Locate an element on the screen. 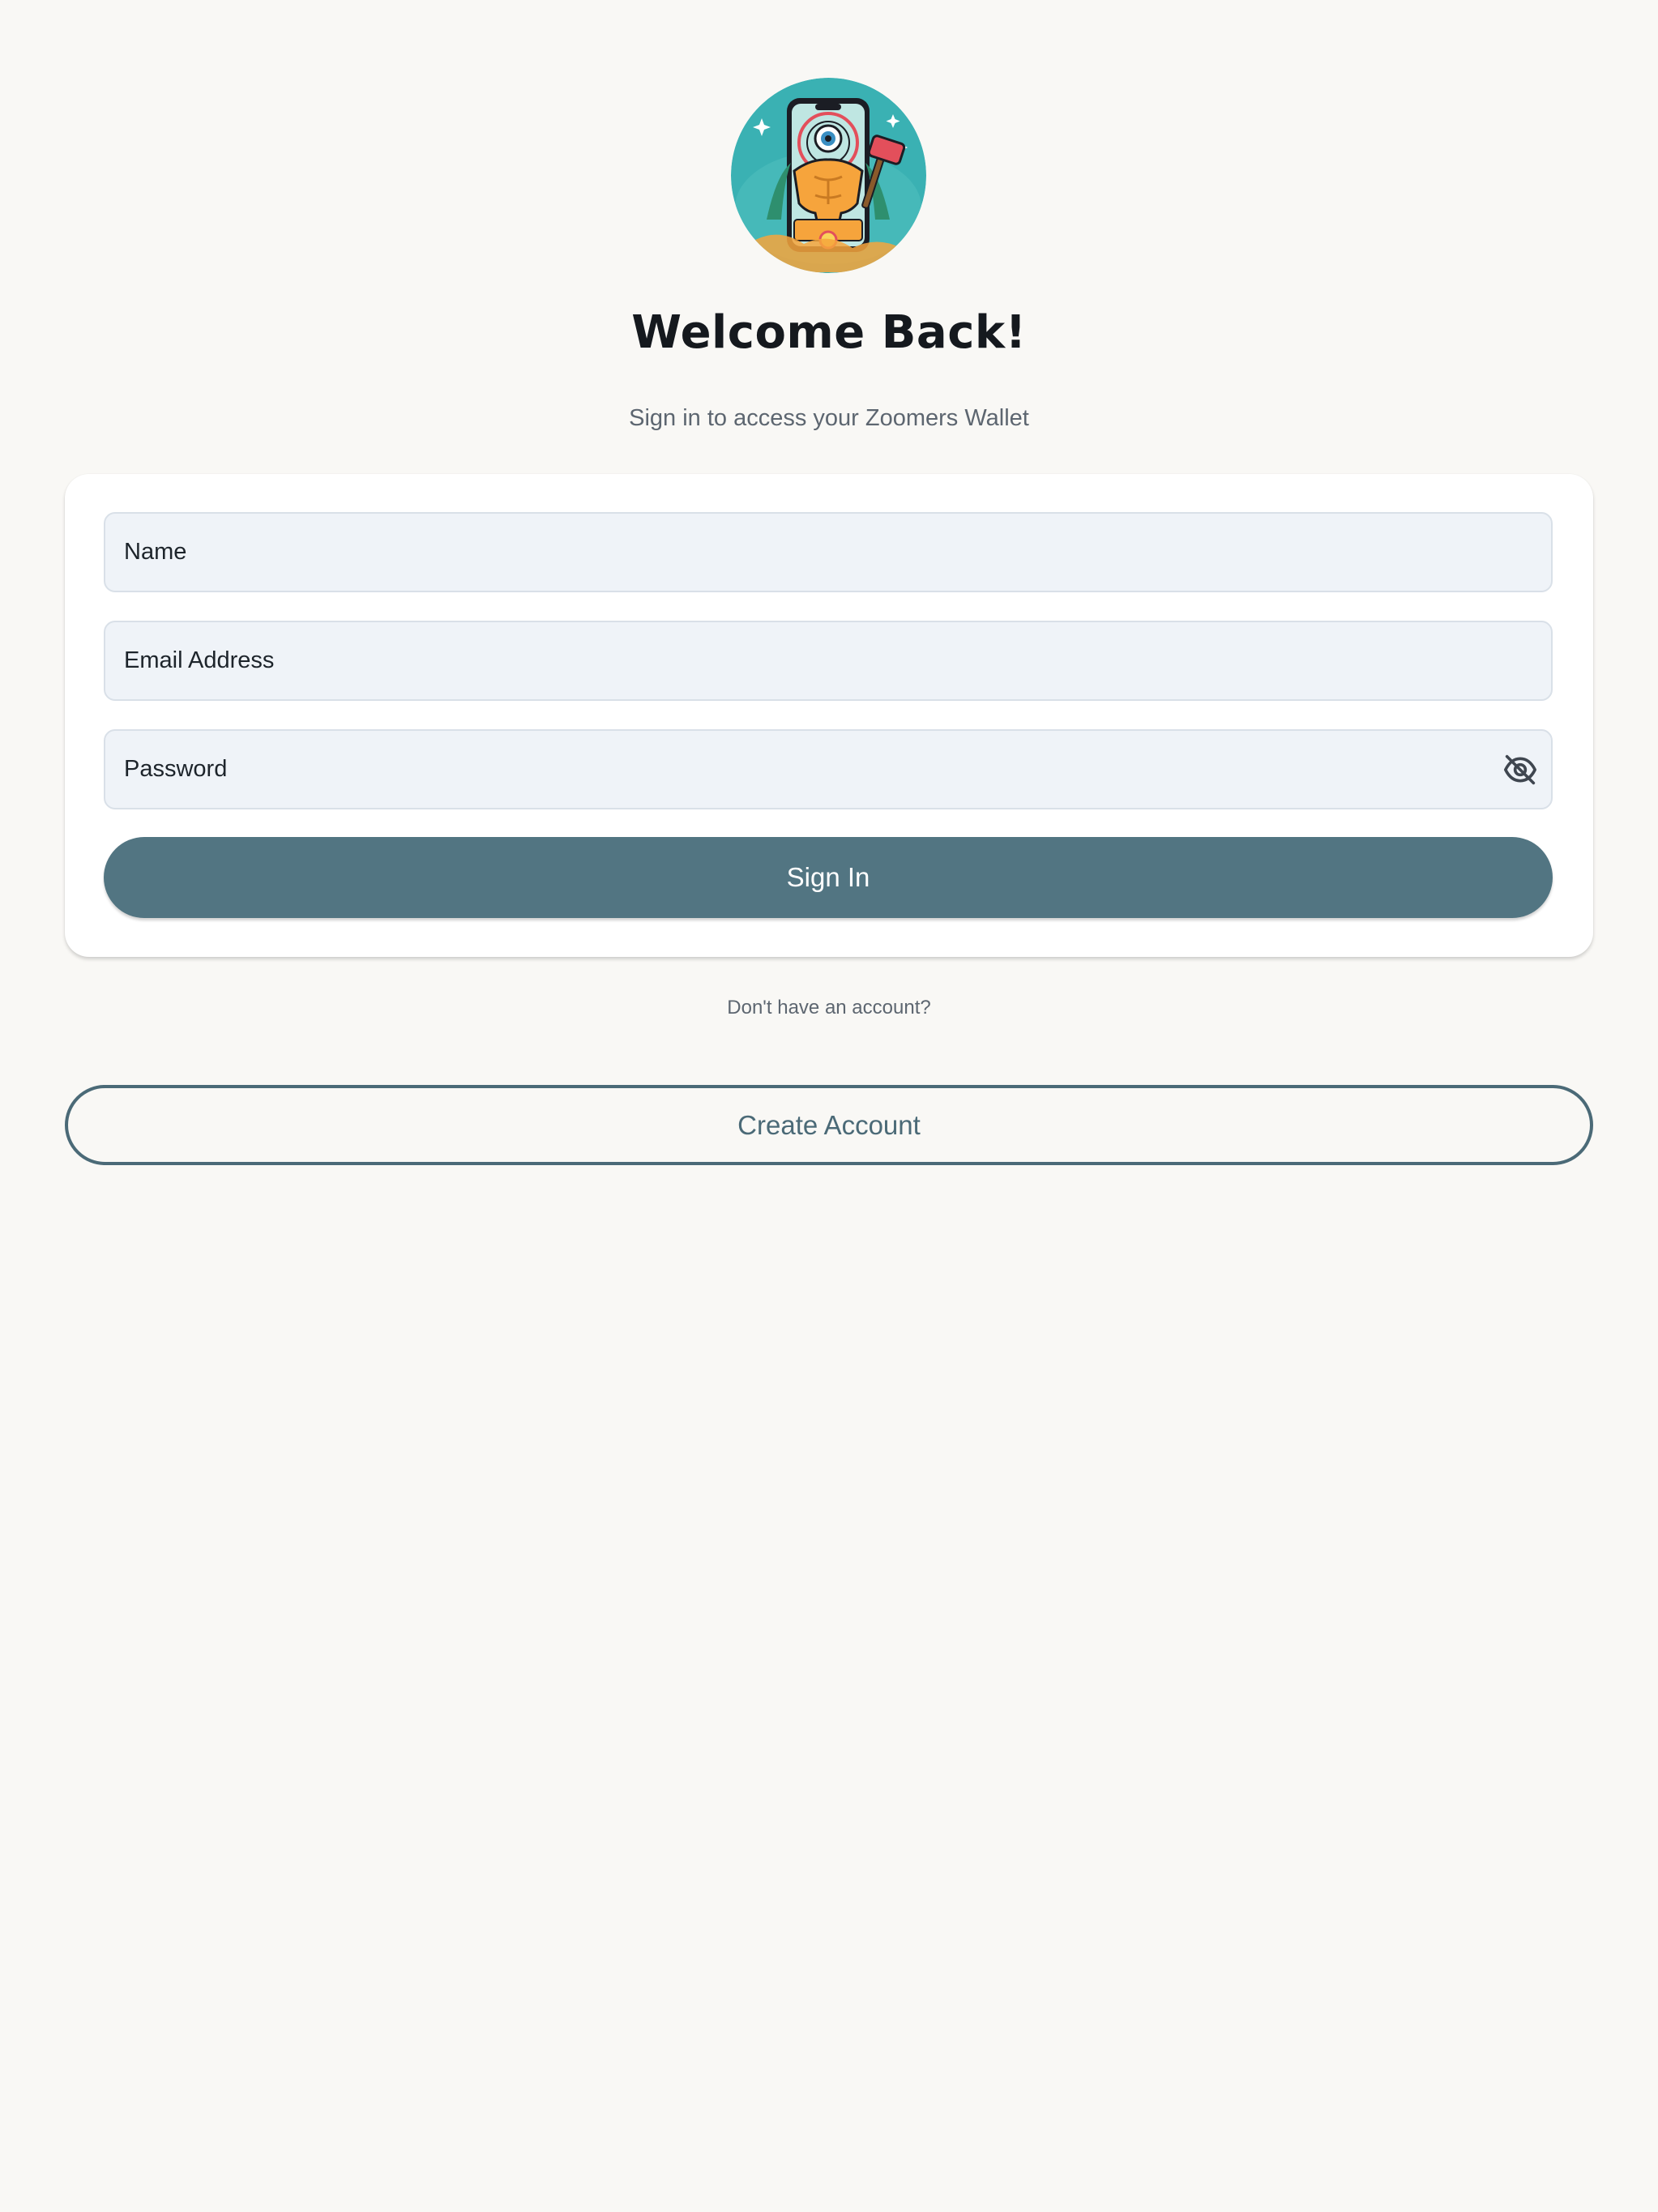  email-field is located at coordinates (828, 661).